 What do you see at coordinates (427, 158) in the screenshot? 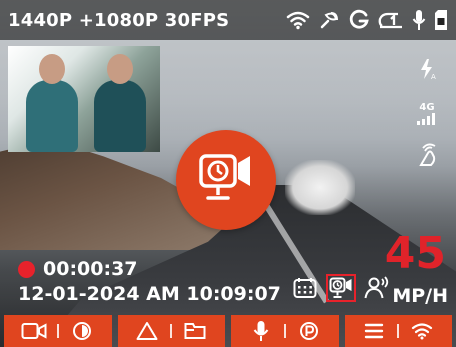
I see `gesture-icon` at bounding box center [427, 158].